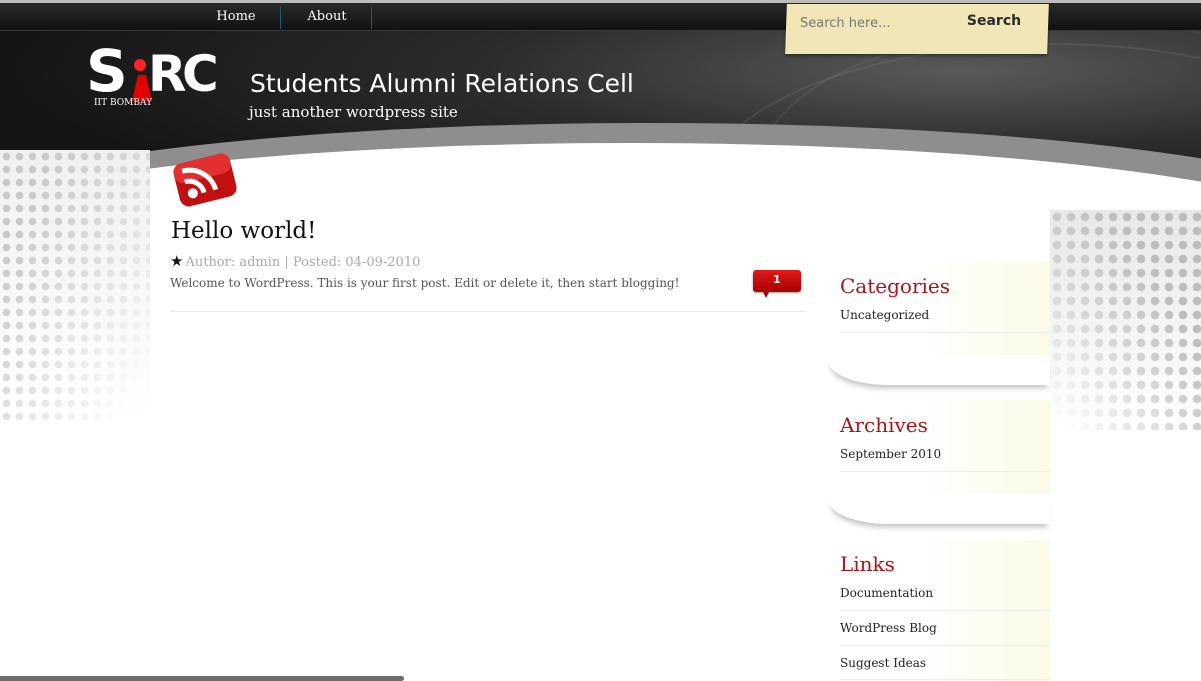 This screenshot has height=681, width=1201. I want to click on post-title: Hello world!, so click(243, 231).